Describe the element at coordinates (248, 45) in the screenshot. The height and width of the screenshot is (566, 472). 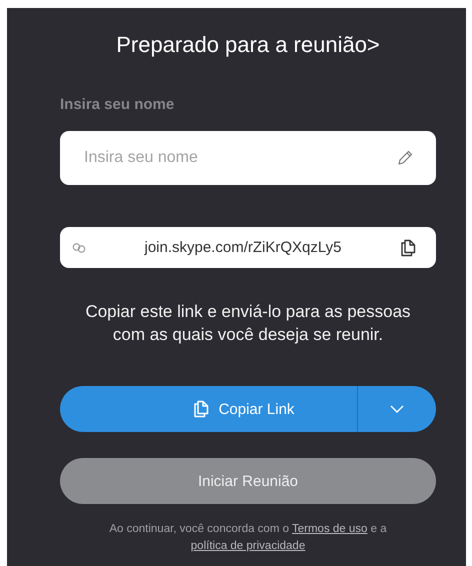
I see `dialog-title: Preparado para a reunião>` at that location.